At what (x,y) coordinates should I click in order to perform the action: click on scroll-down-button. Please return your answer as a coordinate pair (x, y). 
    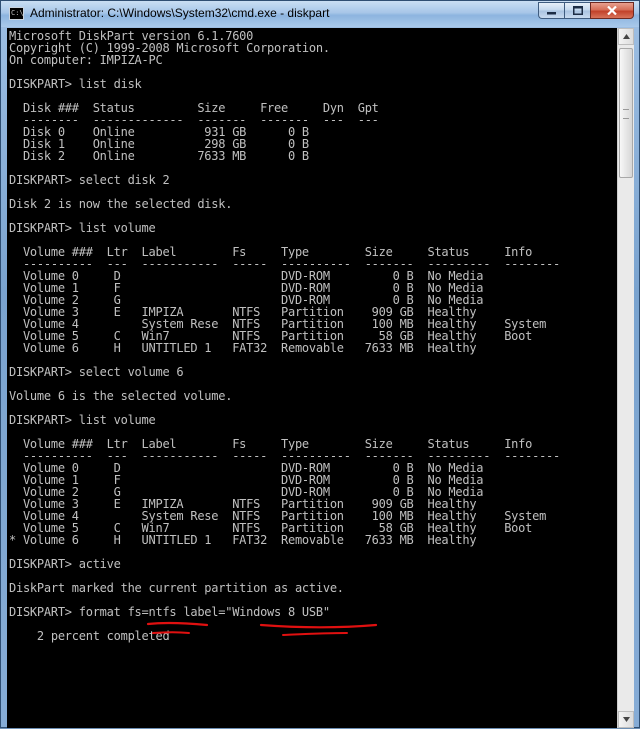
    Looking at the image, I should click on (626, 719).